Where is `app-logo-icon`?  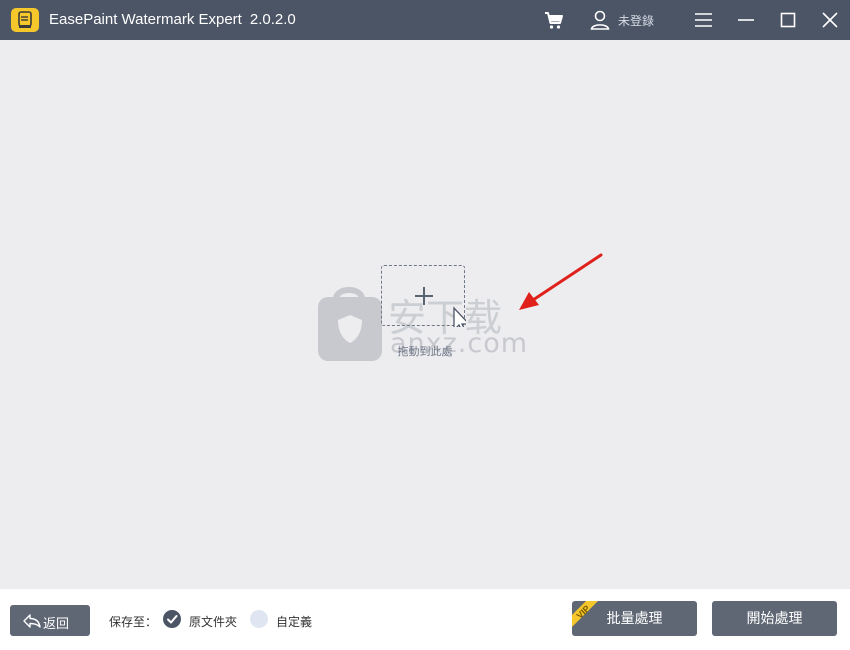
app-logo-icon is located at coordinates (25, 20).